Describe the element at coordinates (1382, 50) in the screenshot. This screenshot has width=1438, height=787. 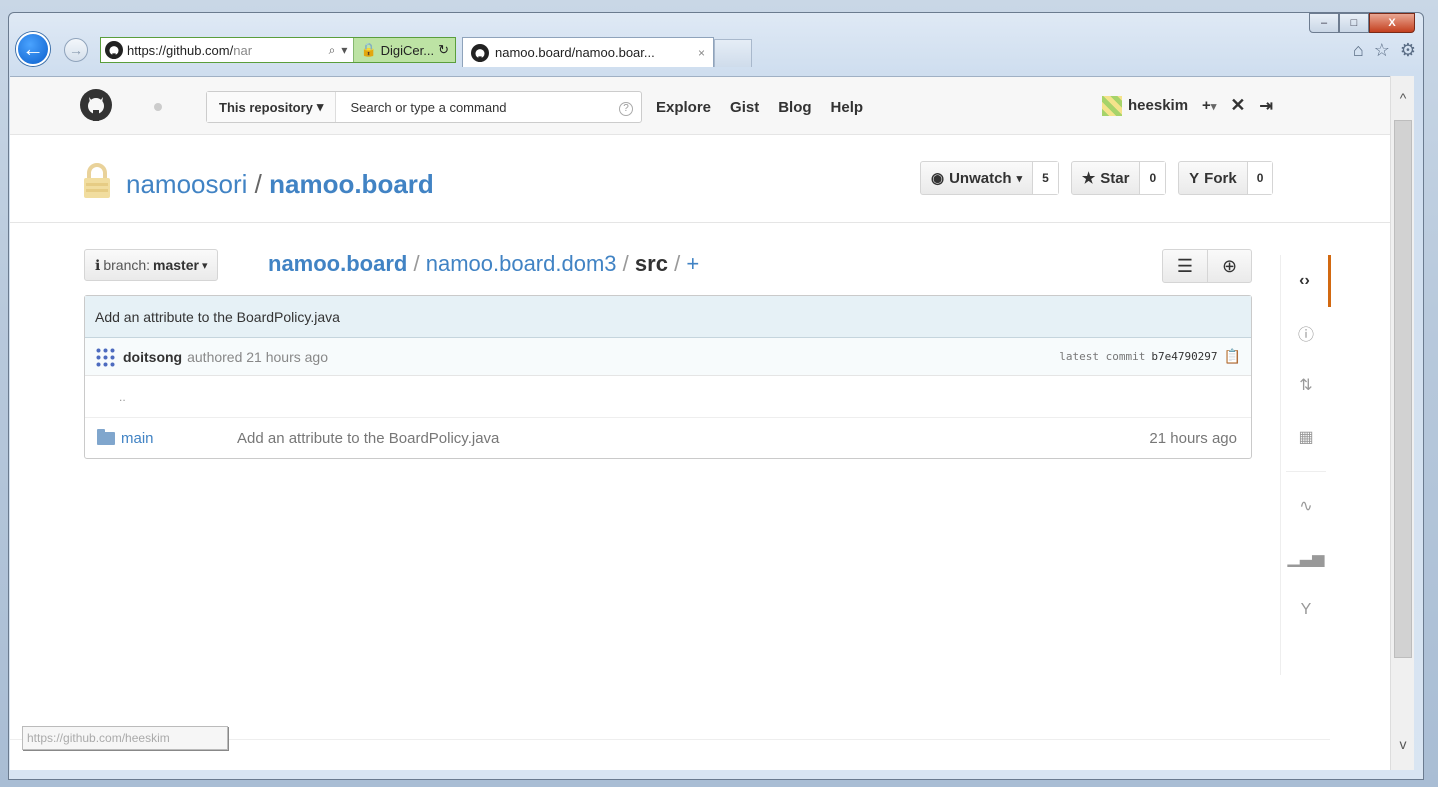
I see `favorites-star-icon: ☆` at that location.